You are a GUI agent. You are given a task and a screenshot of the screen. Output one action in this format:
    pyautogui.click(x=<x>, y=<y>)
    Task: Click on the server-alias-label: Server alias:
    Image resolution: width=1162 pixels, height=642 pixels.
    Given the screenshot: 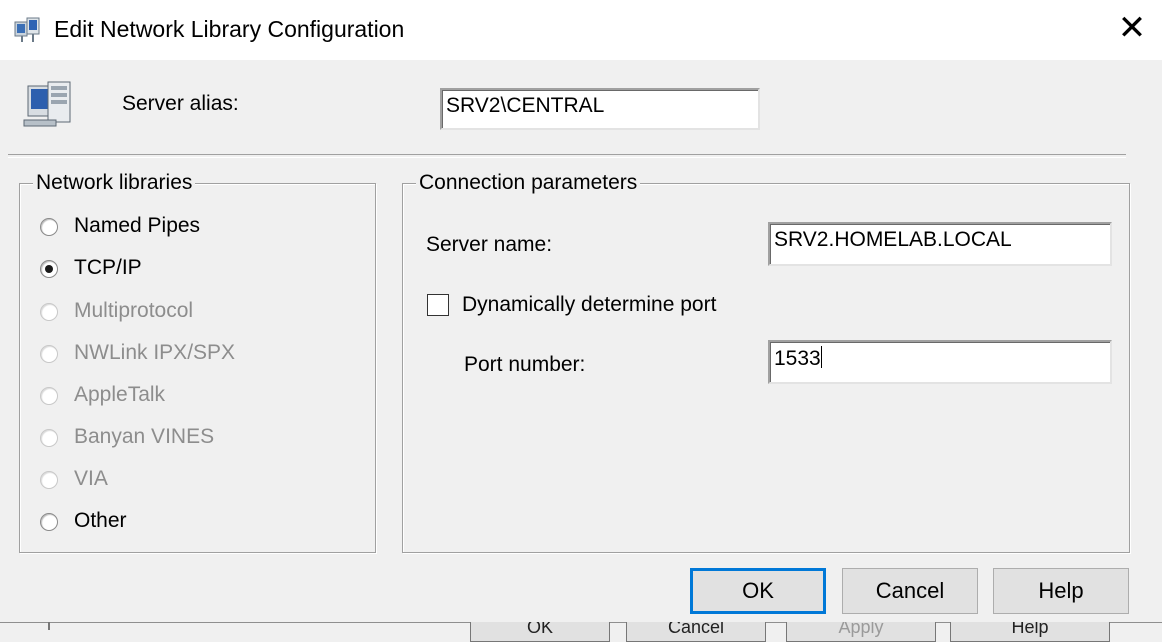 What is the action you would take?
    pyautogui.click(x=180, y=103)
    